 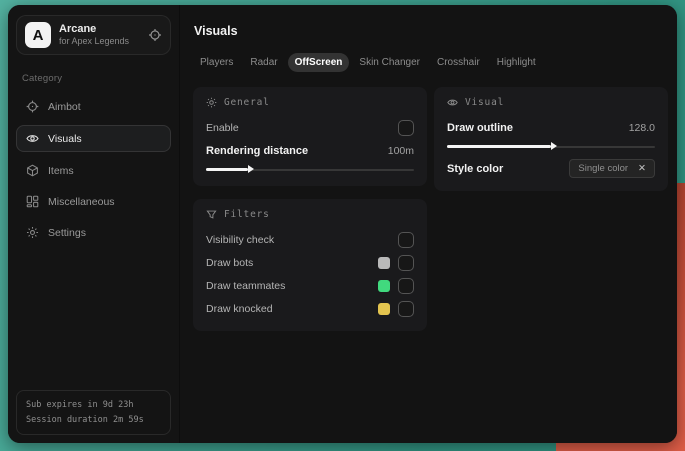 I want to click on draw-outline-value: 128.0, so click(x=641, y=127).